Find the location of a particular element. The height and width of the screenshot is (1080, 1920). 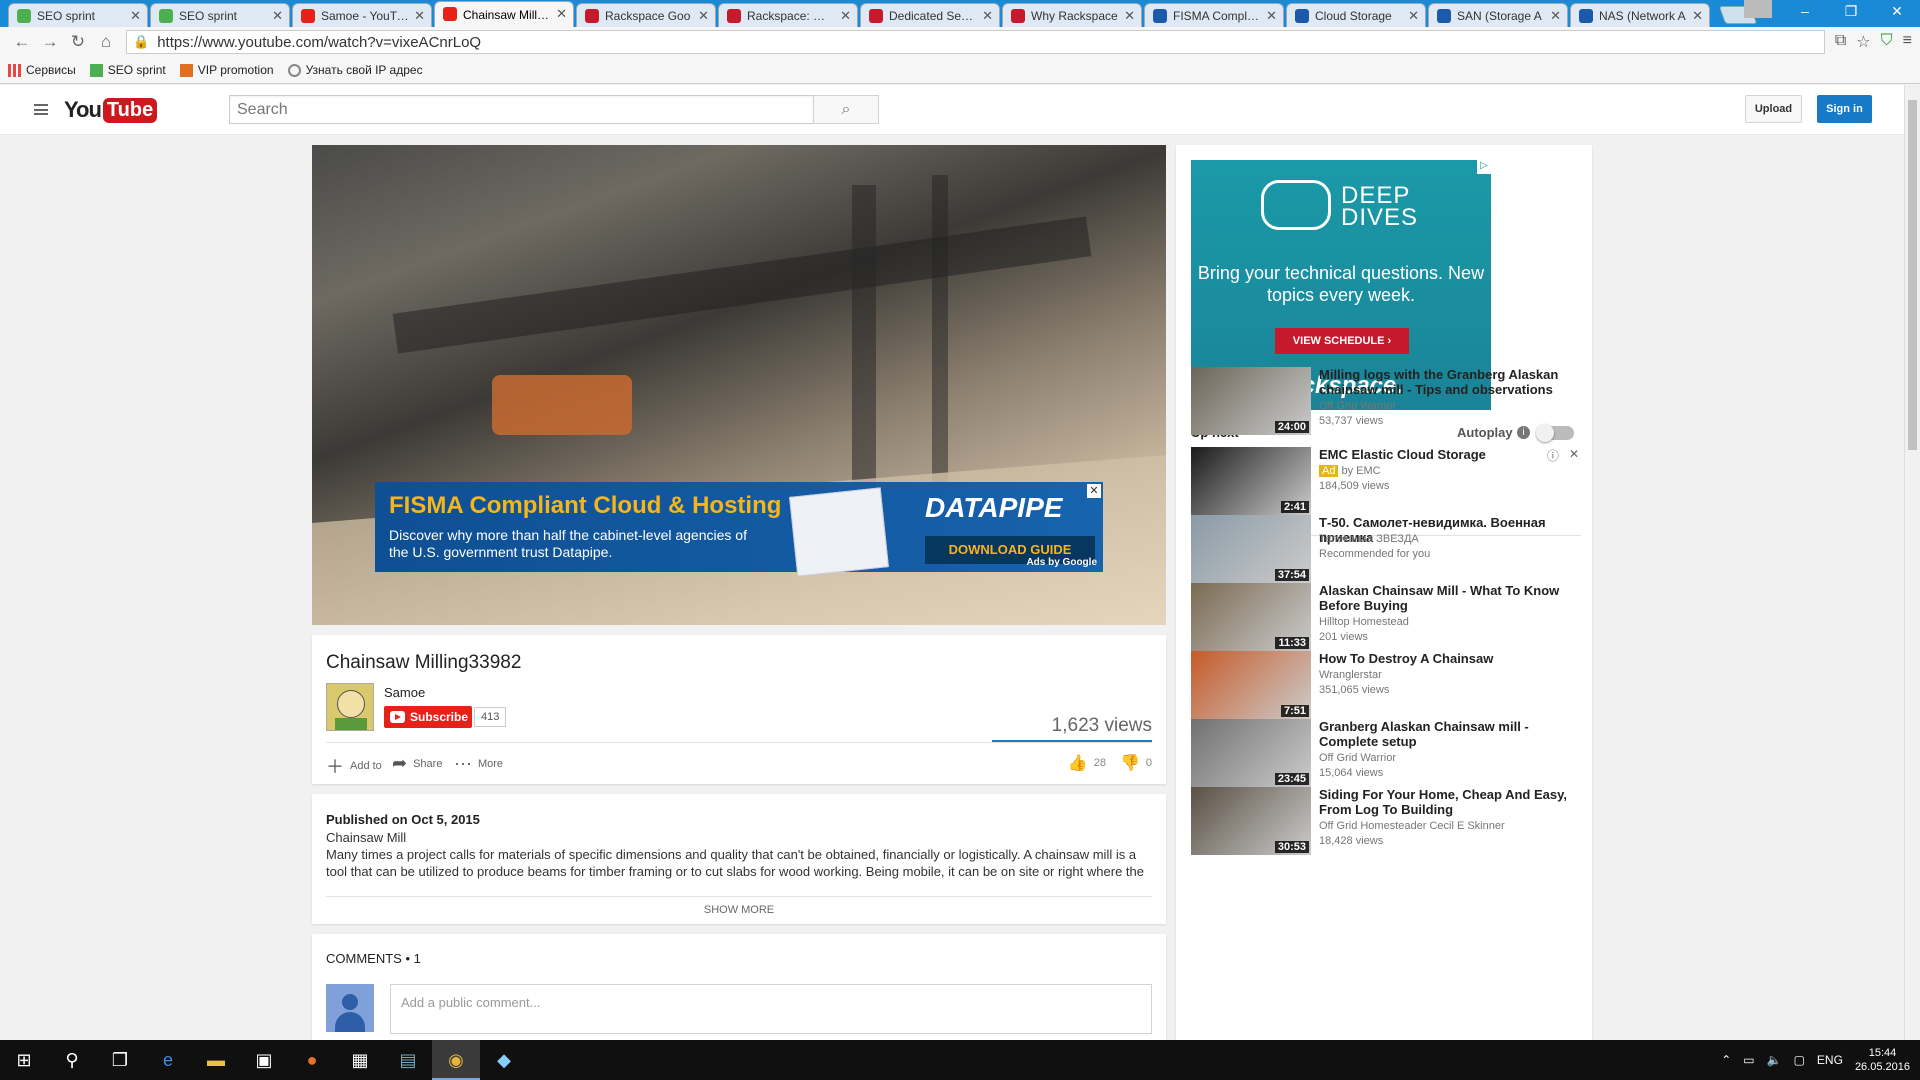

browser-tab: Cloud Storage ✕ is located at coordinates (1356, 15).